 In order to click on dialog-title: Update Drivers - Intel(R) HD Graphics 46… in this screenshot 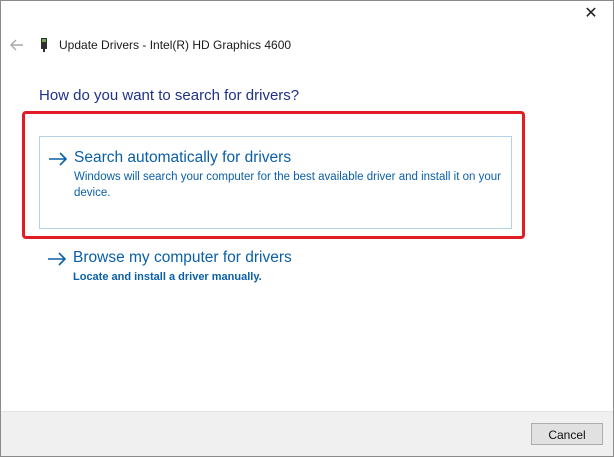, I will do `click(175, 45)`.